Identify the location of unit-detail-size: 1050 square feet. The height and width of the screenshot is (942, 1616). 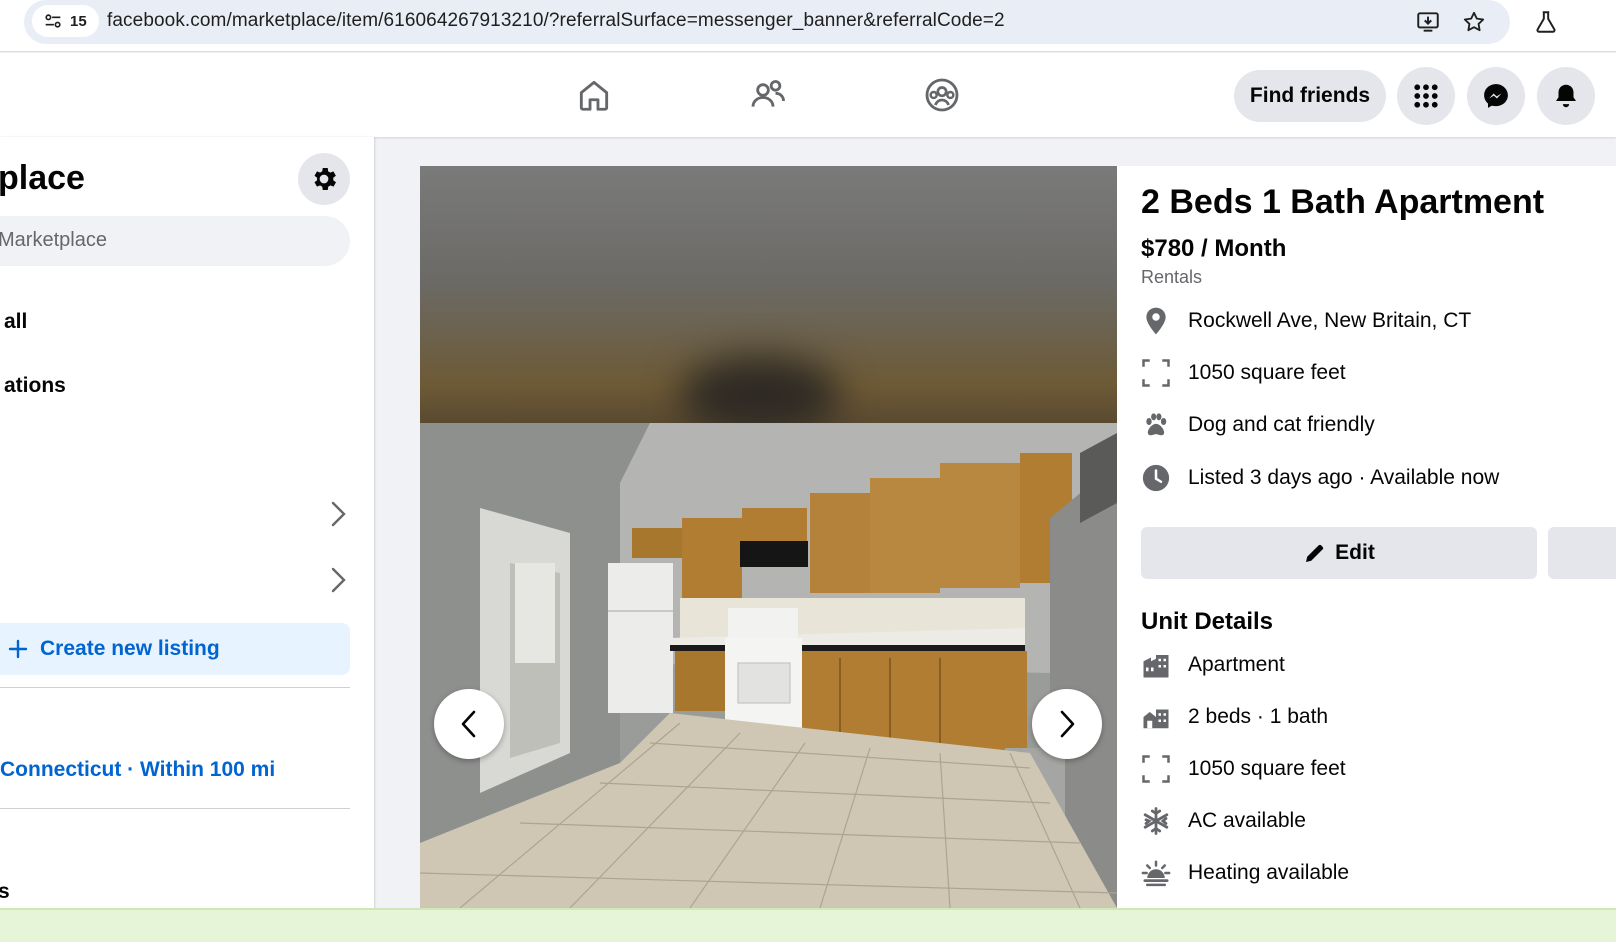
(1243, 769).